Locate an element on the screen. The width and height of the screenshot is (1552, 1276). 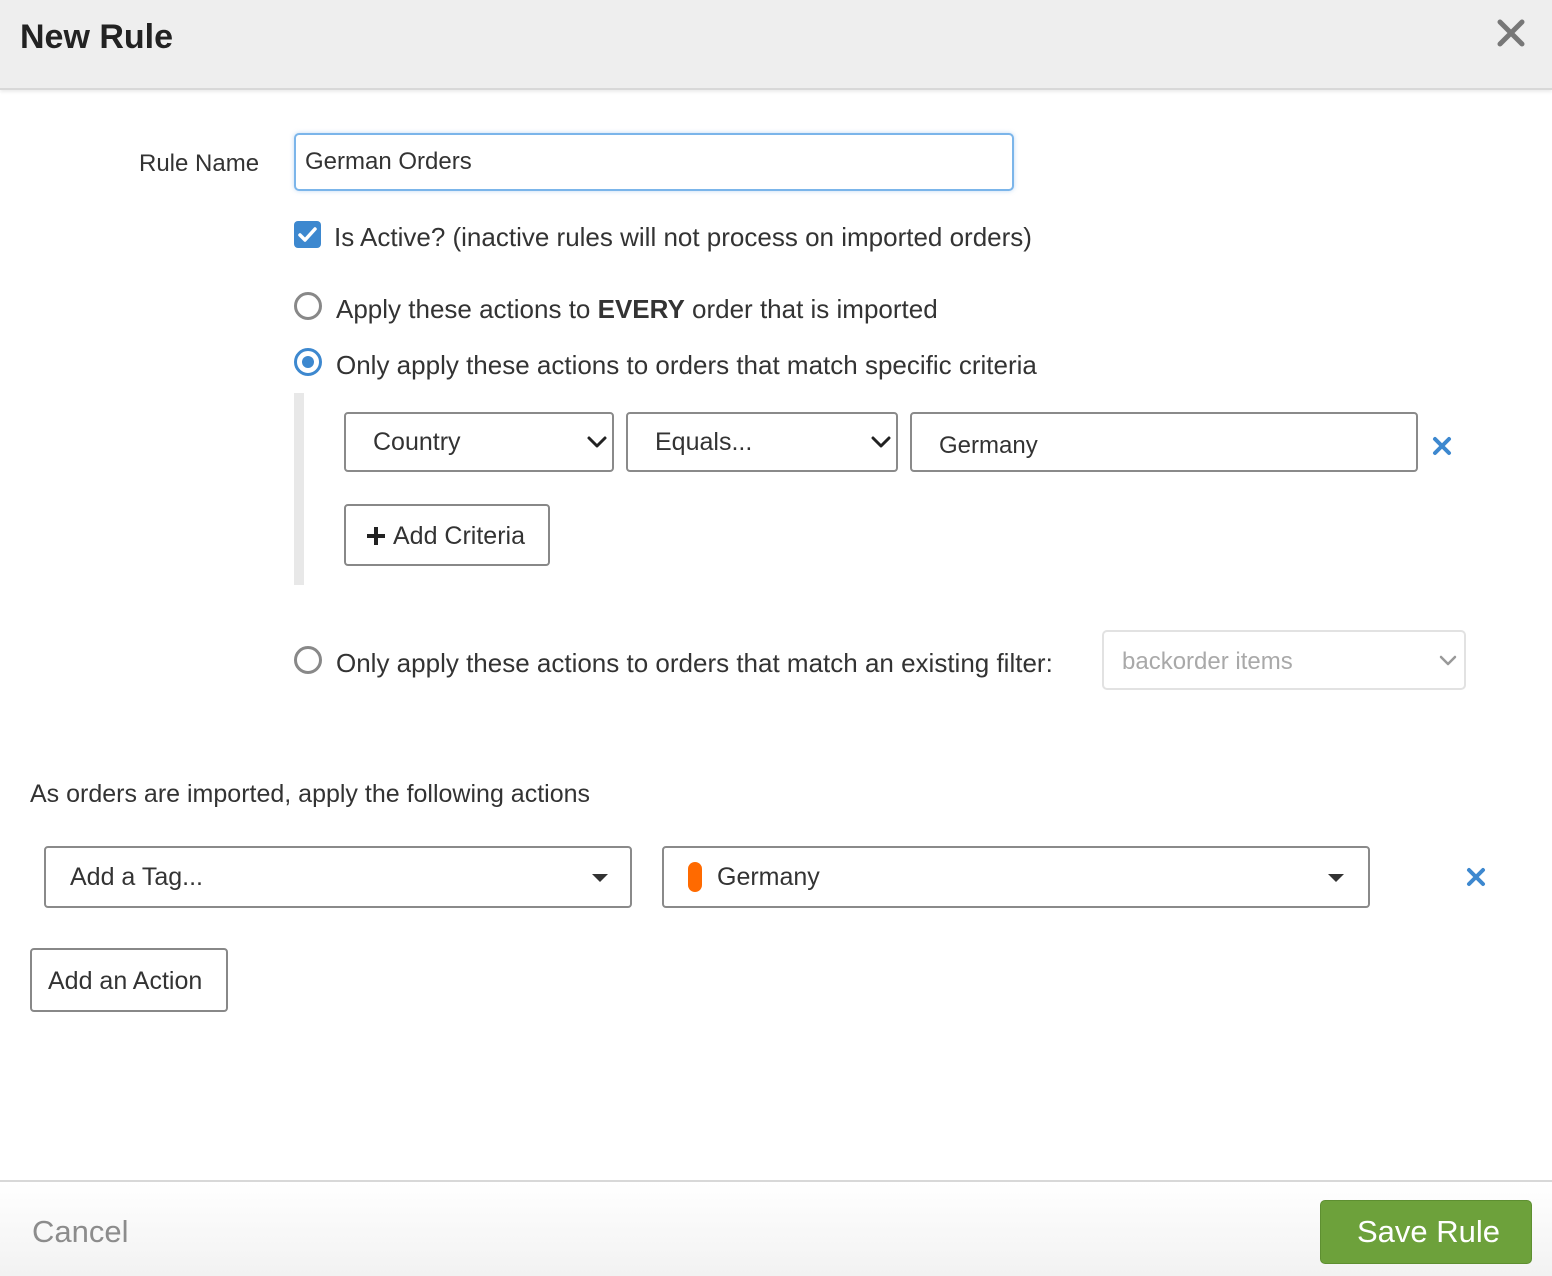
criteria-value-input: Germany is located at coordinates (1164, 442).